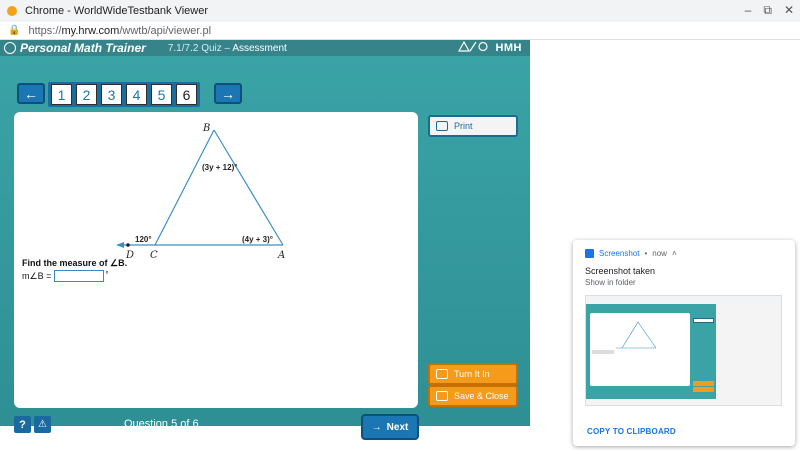 Image resolution: width=800 pixels, height=450 pixels. What do you see at coordinates (508, 48) in the screenshot?
I see `publisher-name: HMH` at bounding box center [508, 48].